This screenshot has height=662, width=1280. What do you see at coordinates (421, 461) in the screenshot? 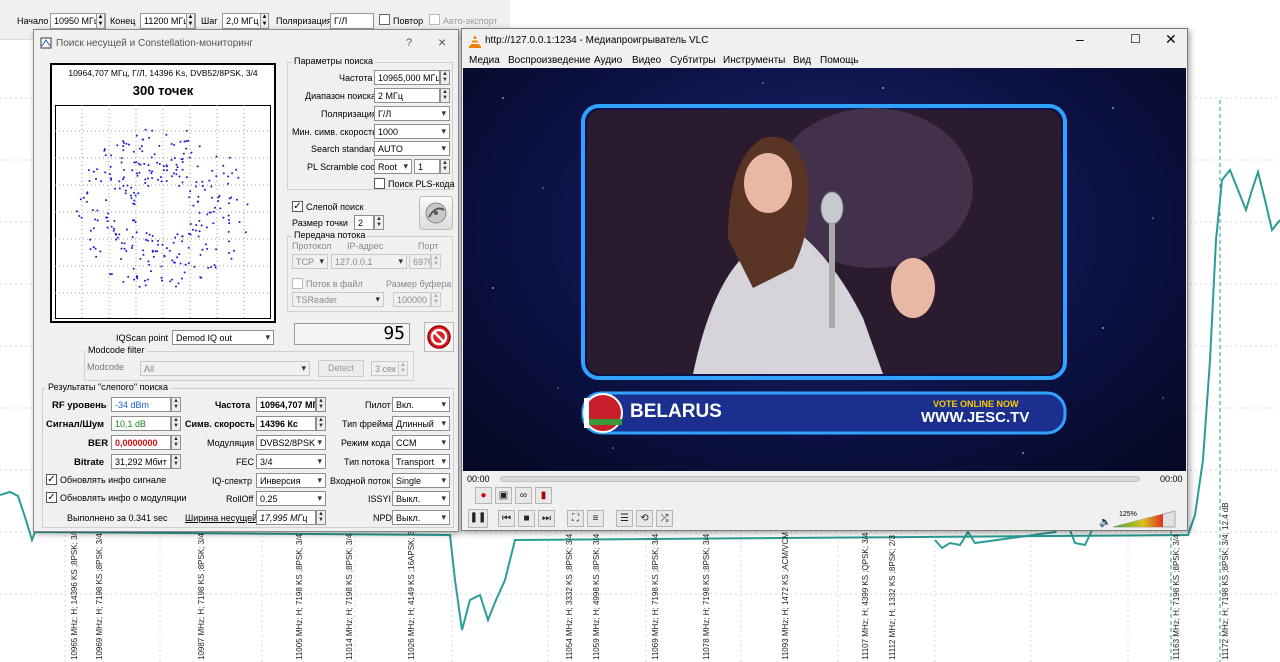
I see `stream-type-select: Transport` at bounding box center [421, 461].